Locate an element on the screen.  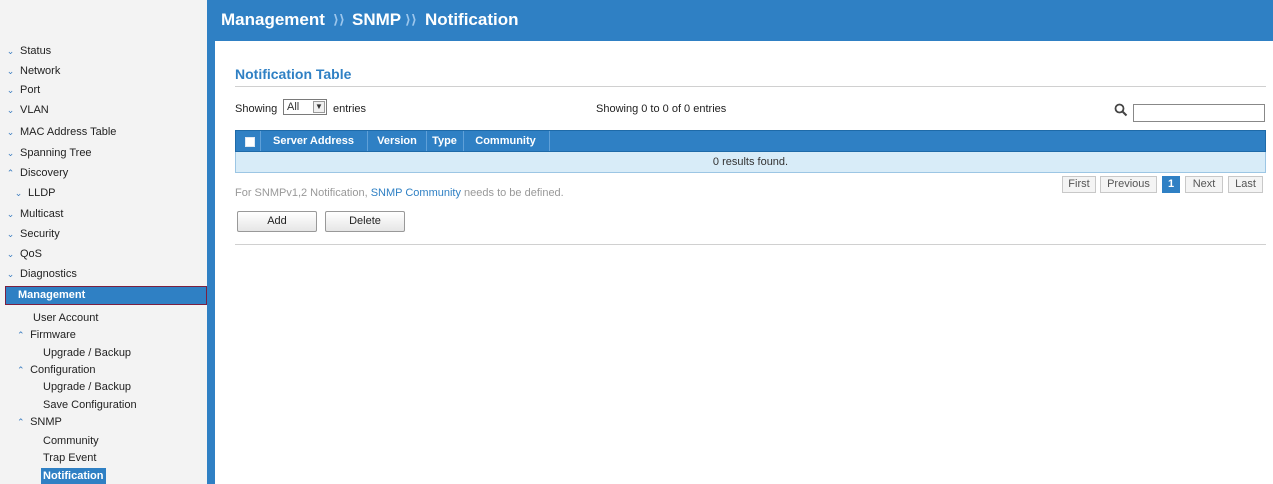
entries-label: entries is located at coordinates (350, 109).